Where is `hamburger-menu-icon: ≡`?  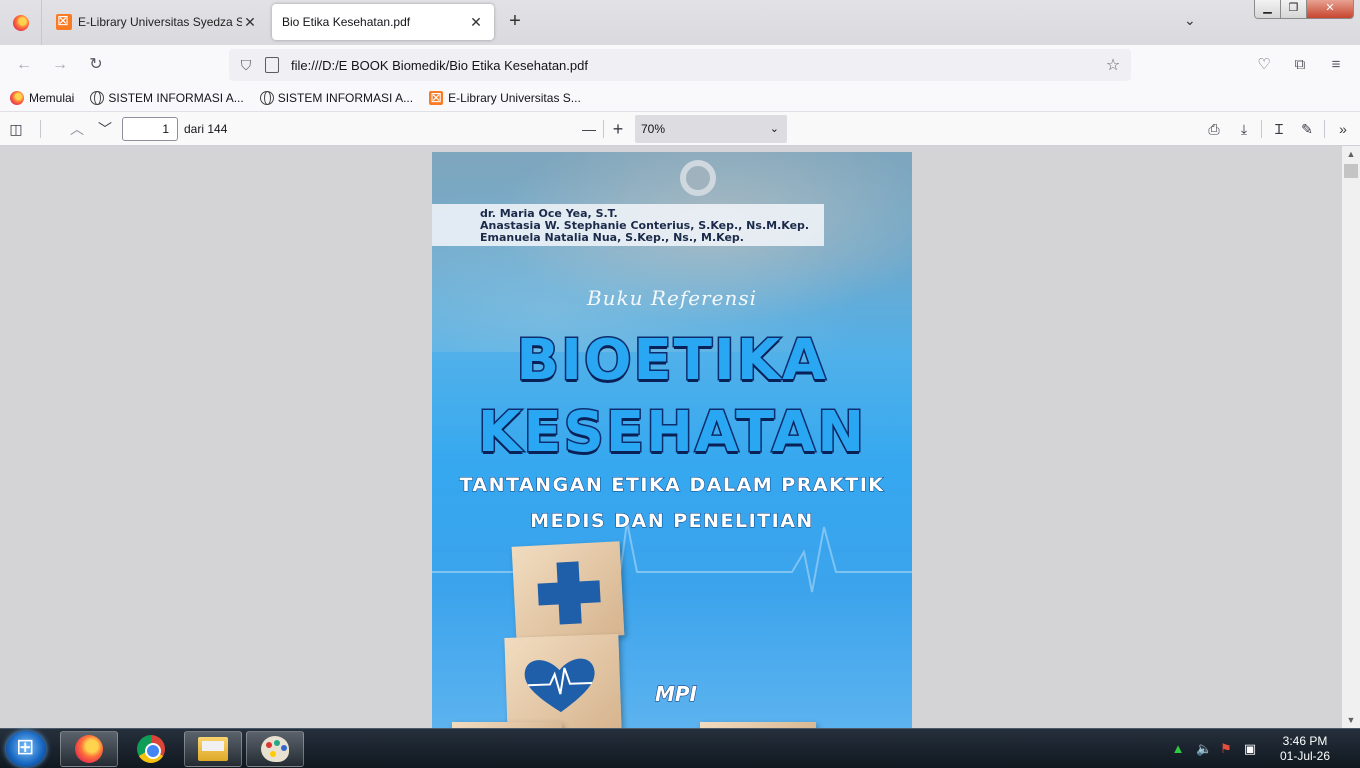 hamburger-menu-icon: ≡ is located at coordinates (1336, 65).